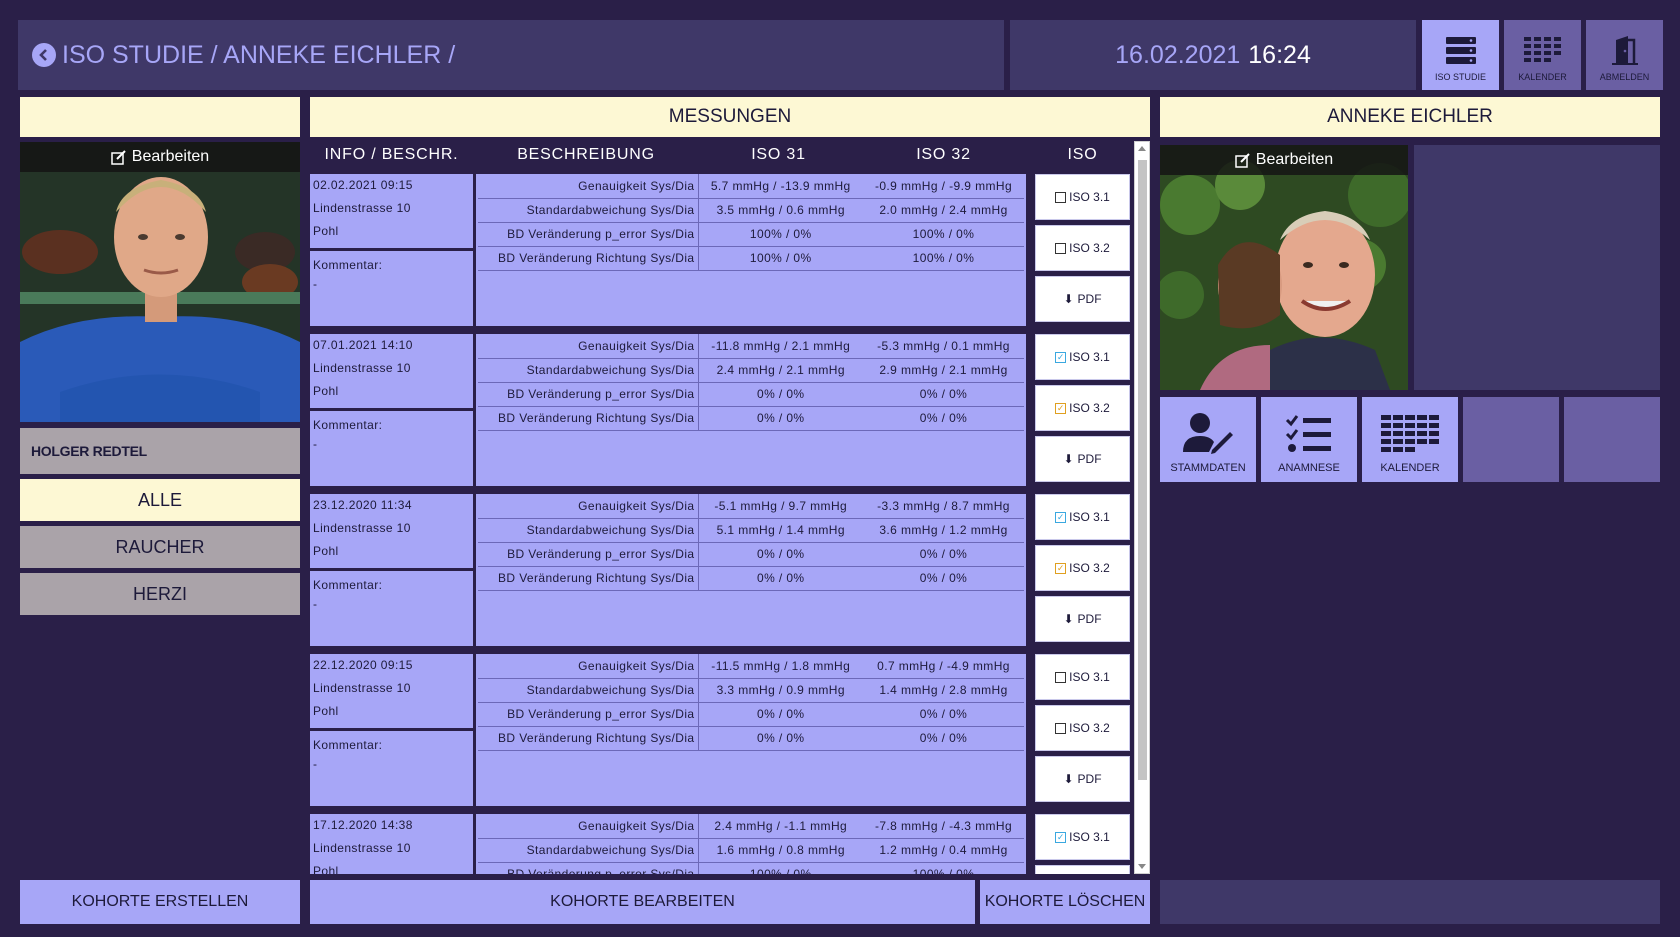 Image resolution: width=1680 pixels, height=937 pixels. I want to click on metric-label: BD Veränderung Richtung Sys/Dia, so click(588, 258).